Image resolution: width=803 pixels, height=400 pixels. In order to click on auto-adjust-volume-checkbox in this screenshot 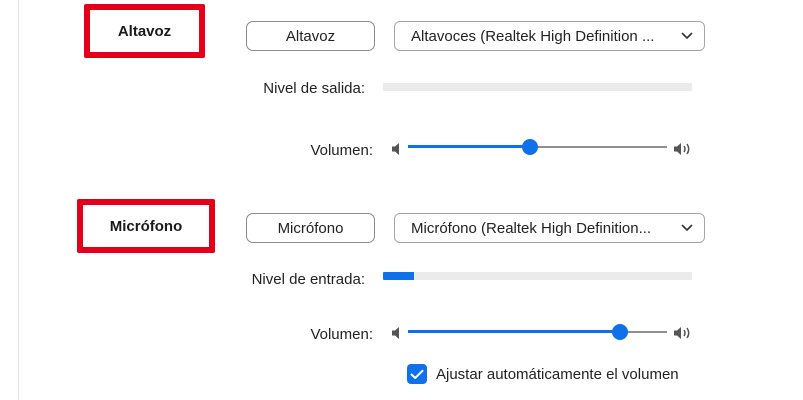, I will do `click(417, 374)`.